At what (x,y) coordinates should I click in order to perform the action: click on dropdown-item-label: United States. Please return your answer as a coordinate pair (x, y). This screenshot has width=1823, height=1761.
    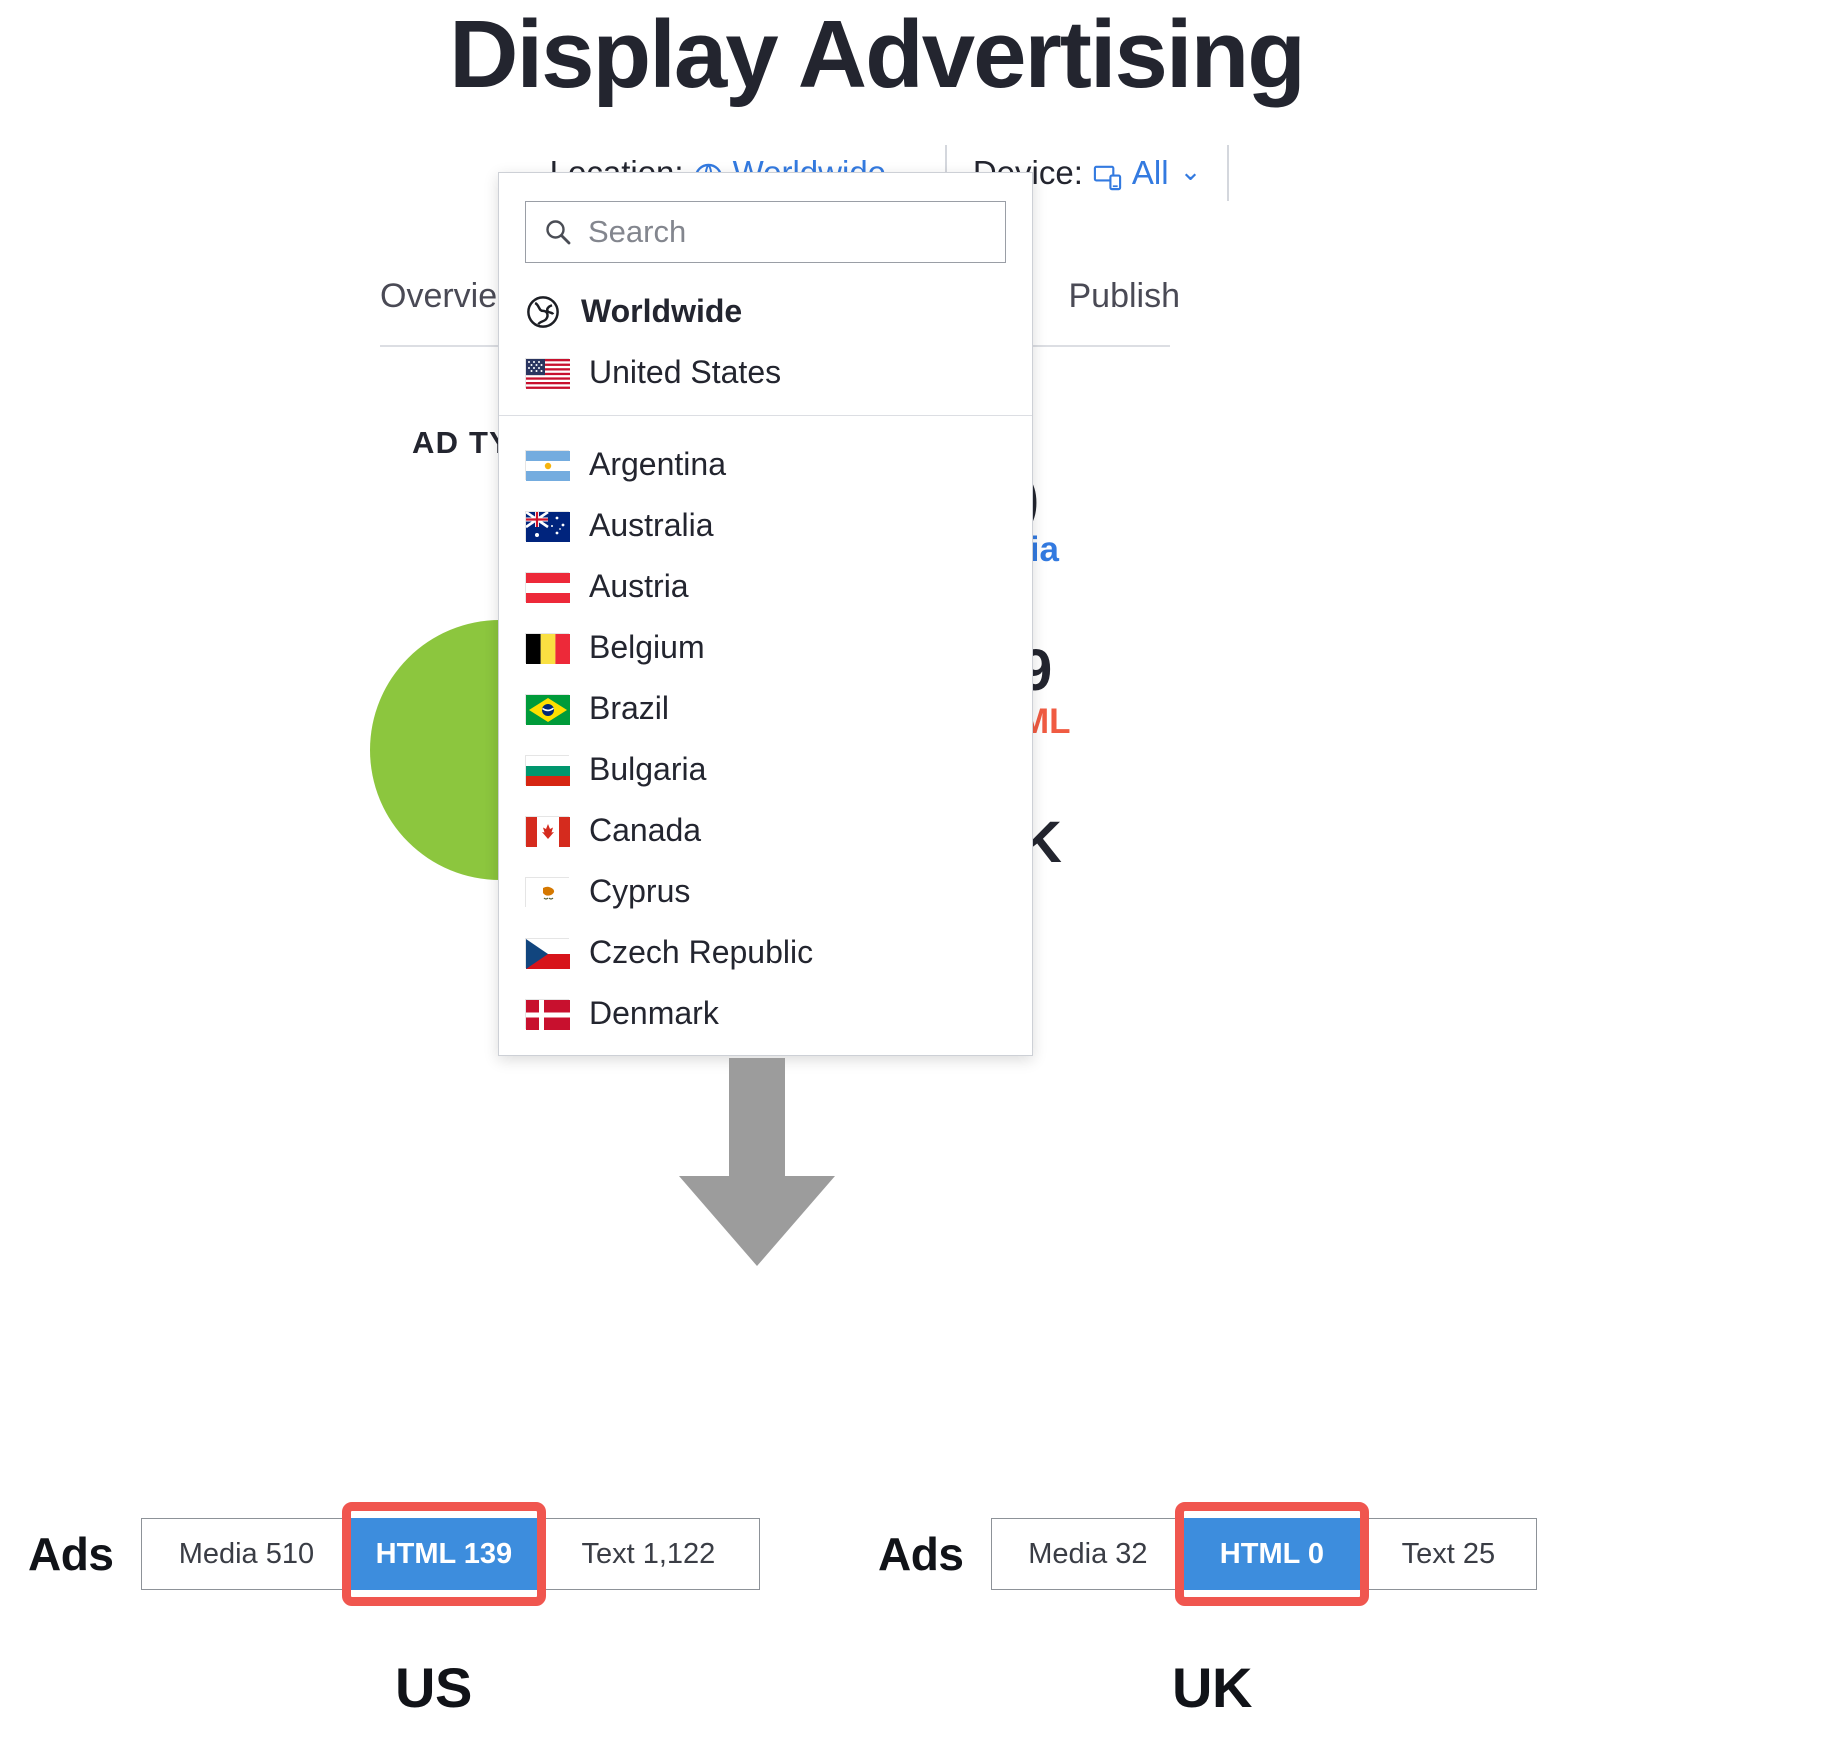
    Looking at the image, I should click on (685, 372).